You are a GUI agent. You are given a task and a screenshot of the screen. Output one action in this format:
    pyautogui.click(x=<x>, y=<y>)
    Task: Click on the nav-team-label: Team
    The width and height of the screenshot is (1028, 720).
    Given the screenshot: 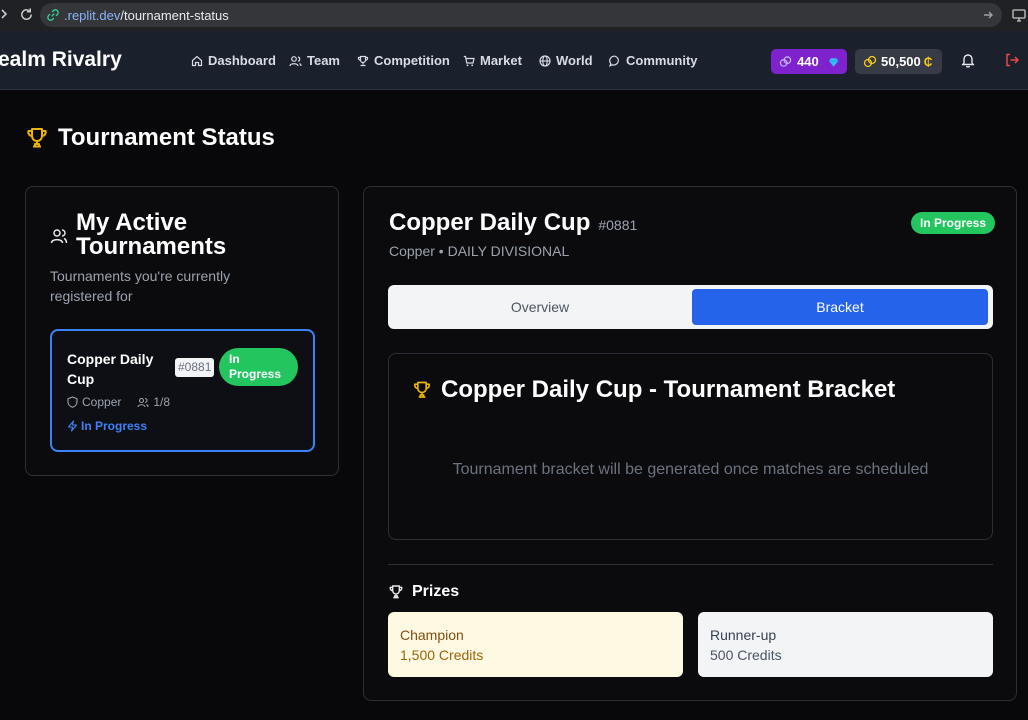 What is the action you would take?
    pyautogui.click(x=323, y=60)
    